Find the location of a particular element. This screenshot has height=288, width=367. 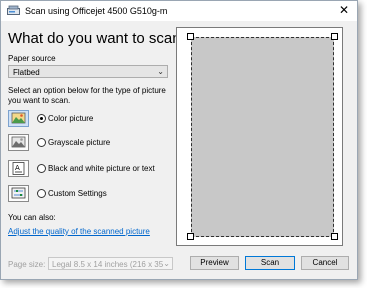

crop-handle-bottom-right is located at coordinates (334, 236).